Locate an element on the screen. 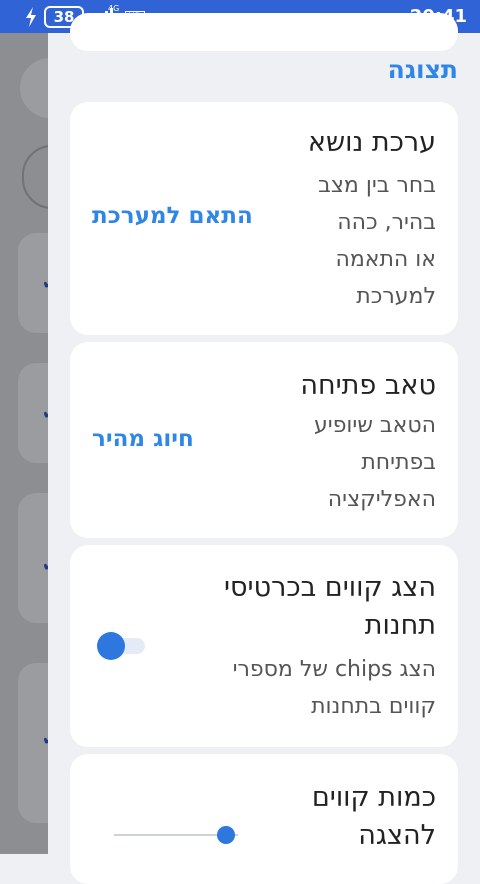  setting-description: הטאב שיופיע בפתיחת האפליקציה is located at coordinates (375, 462).